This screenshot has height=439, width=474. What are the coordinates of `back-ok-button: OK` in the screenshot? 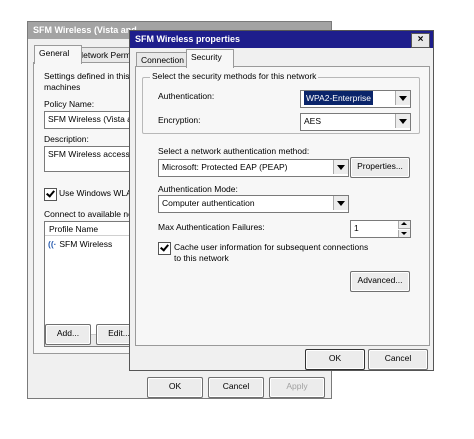 It's located at (175, 387).